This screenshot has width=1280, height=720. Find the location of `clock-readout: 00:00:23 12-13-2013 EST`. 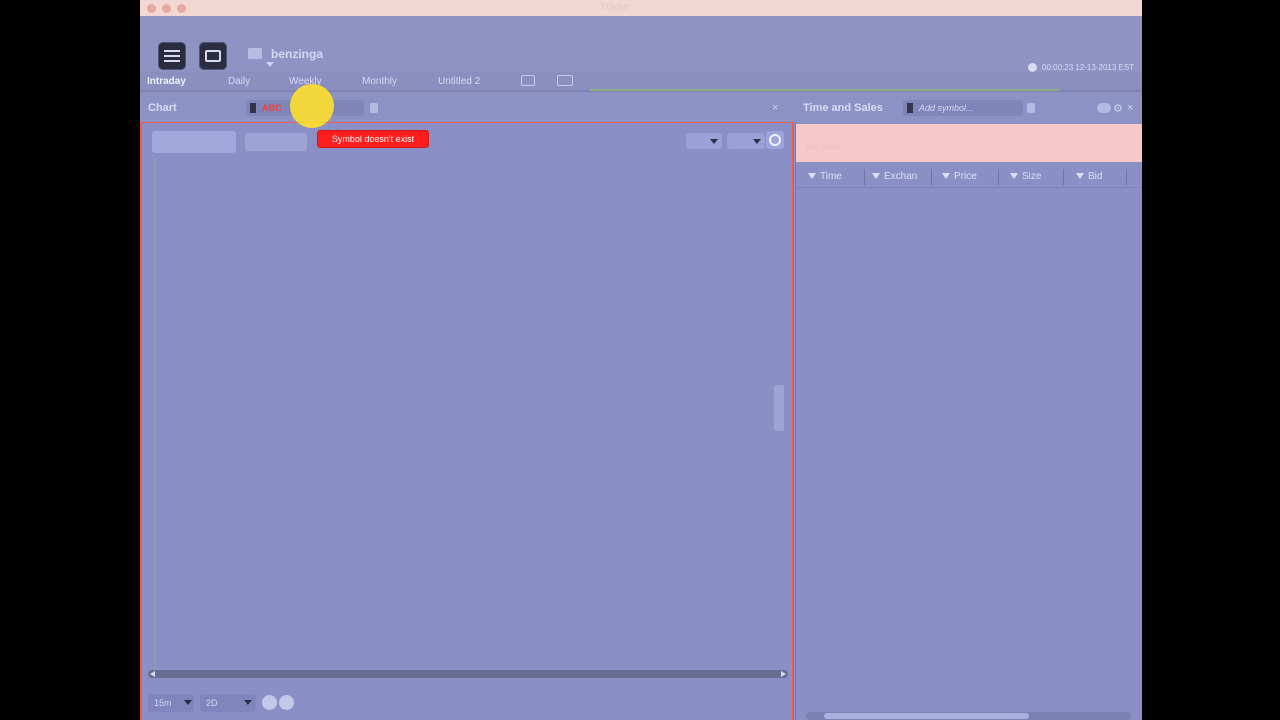

clock-readout: 00:00:23 12-13-2013 EST is located at coordinates (1088, 67).